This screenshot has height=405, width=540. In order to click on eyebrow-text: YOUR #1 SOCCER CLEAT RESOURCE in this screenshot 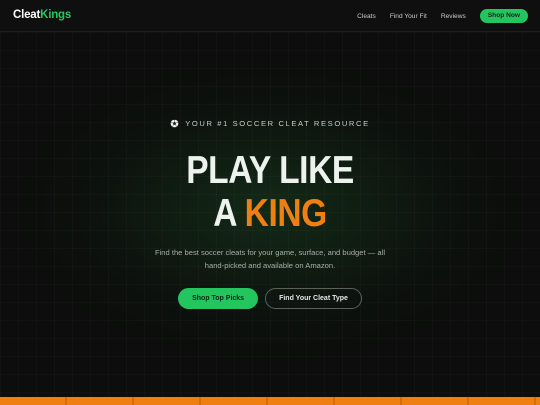, I will do `click(277, 123)`.